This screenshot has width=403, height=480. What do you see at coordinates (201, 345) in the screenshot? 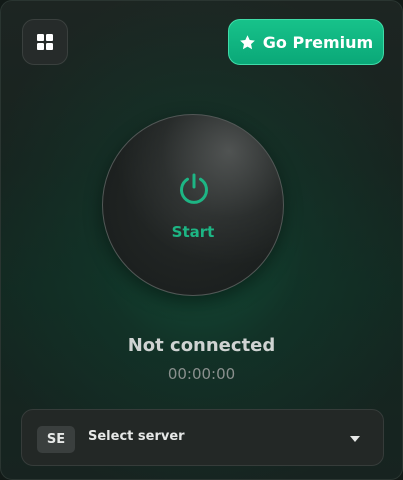
I see `connection-status: Not connected` at bounding box center [201, 345].